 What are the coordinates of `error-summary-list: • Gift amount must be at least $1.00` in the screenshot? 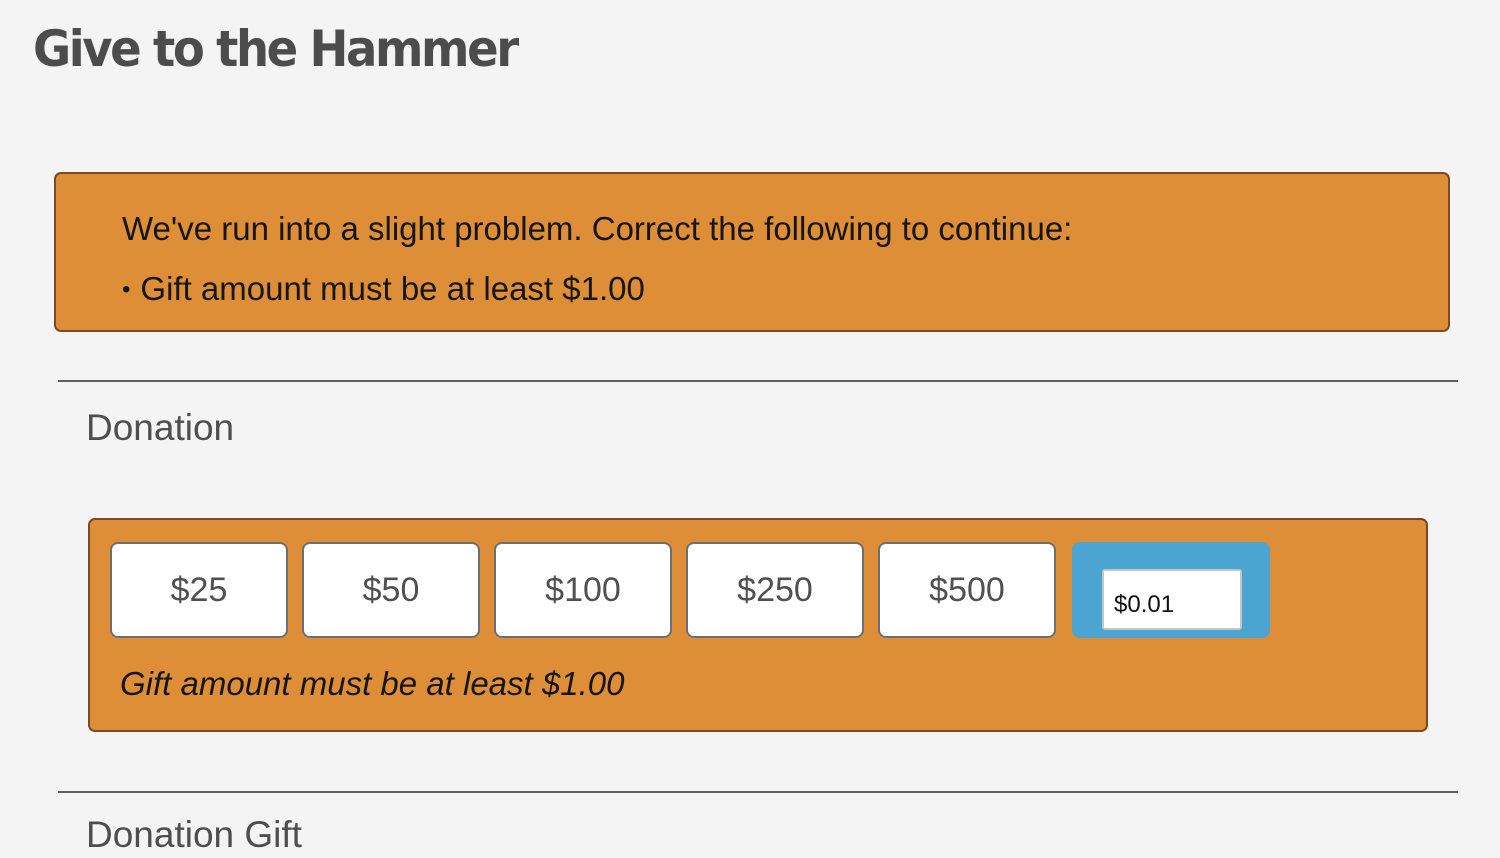 It's located at (785, 289).